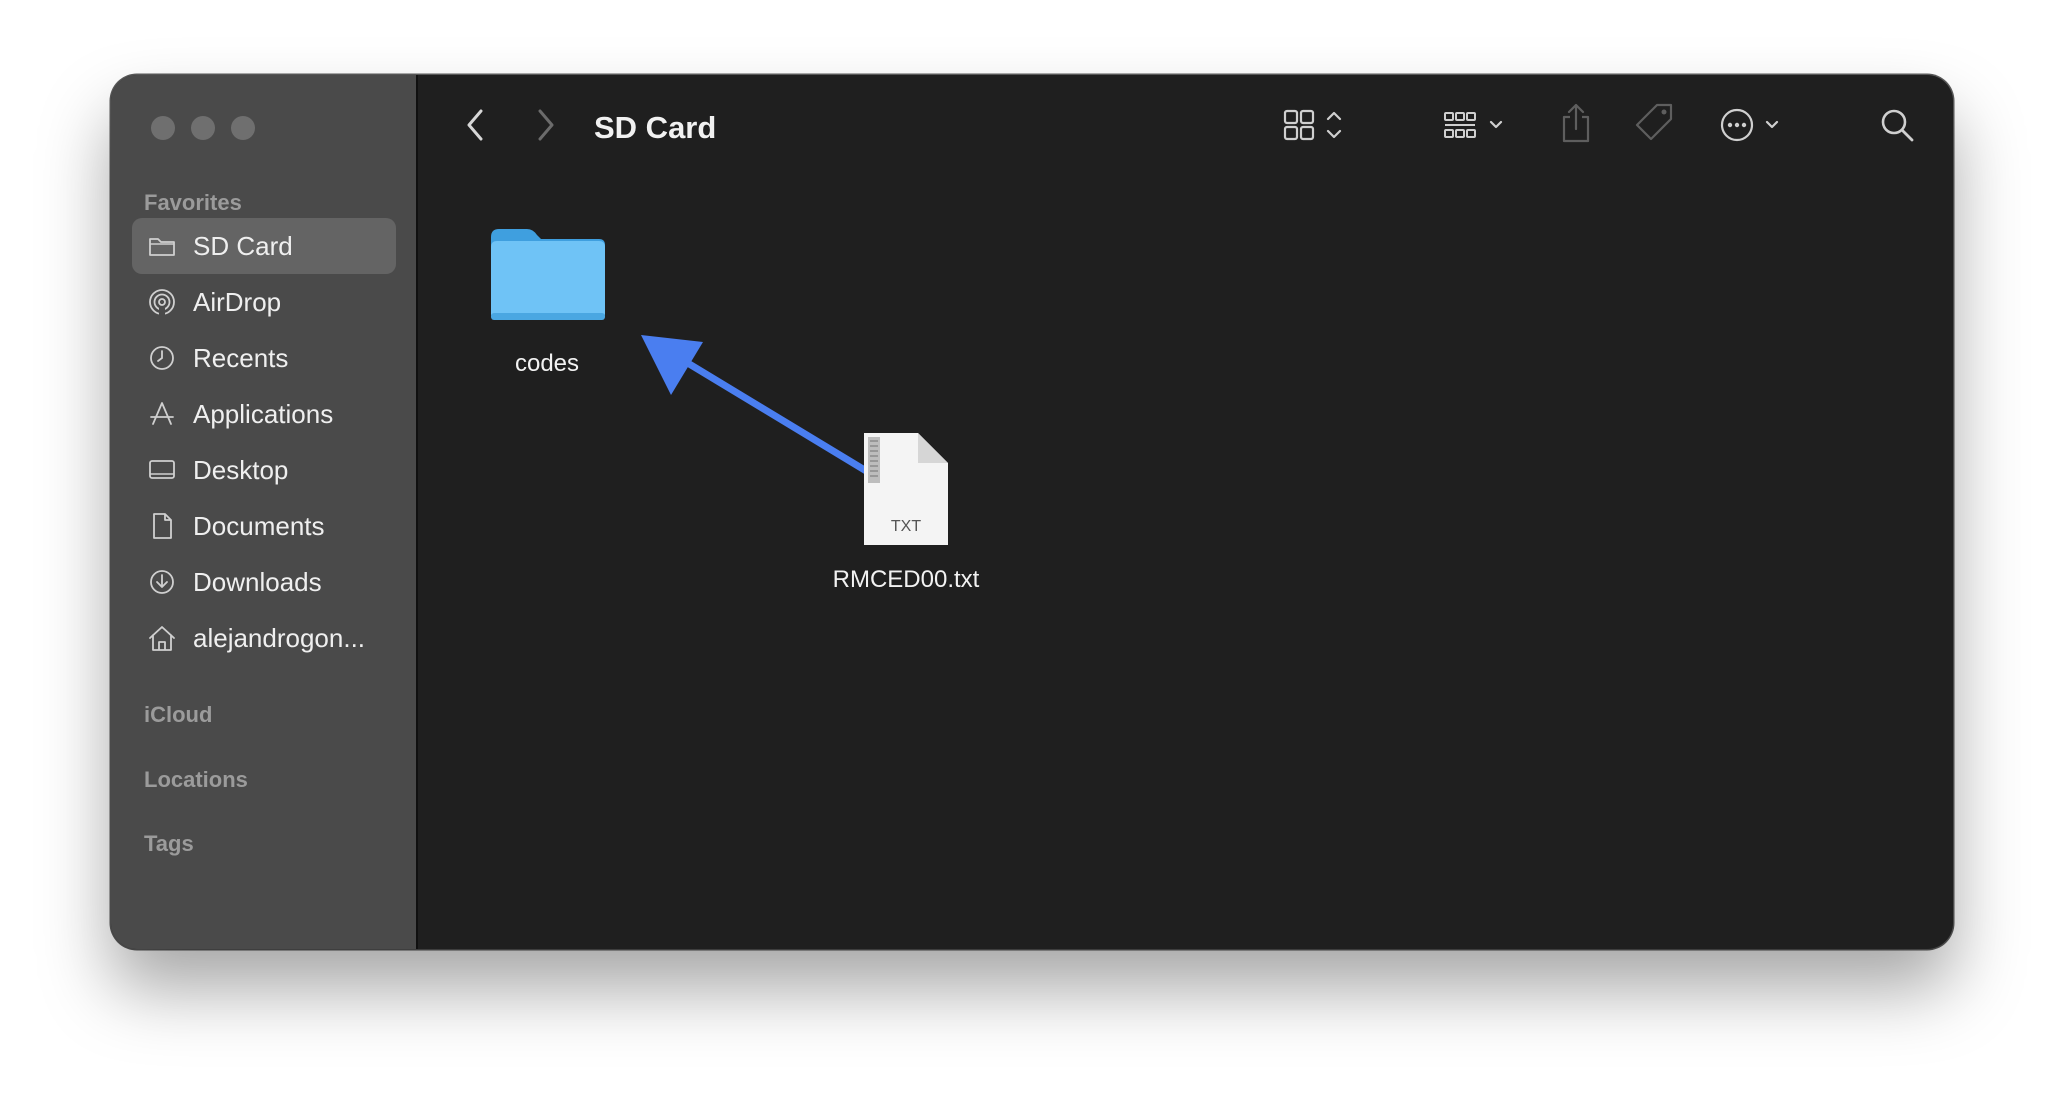 The image size is (2064, 1096). I want to click on file-type-badge: TXT, so click(906, 526).